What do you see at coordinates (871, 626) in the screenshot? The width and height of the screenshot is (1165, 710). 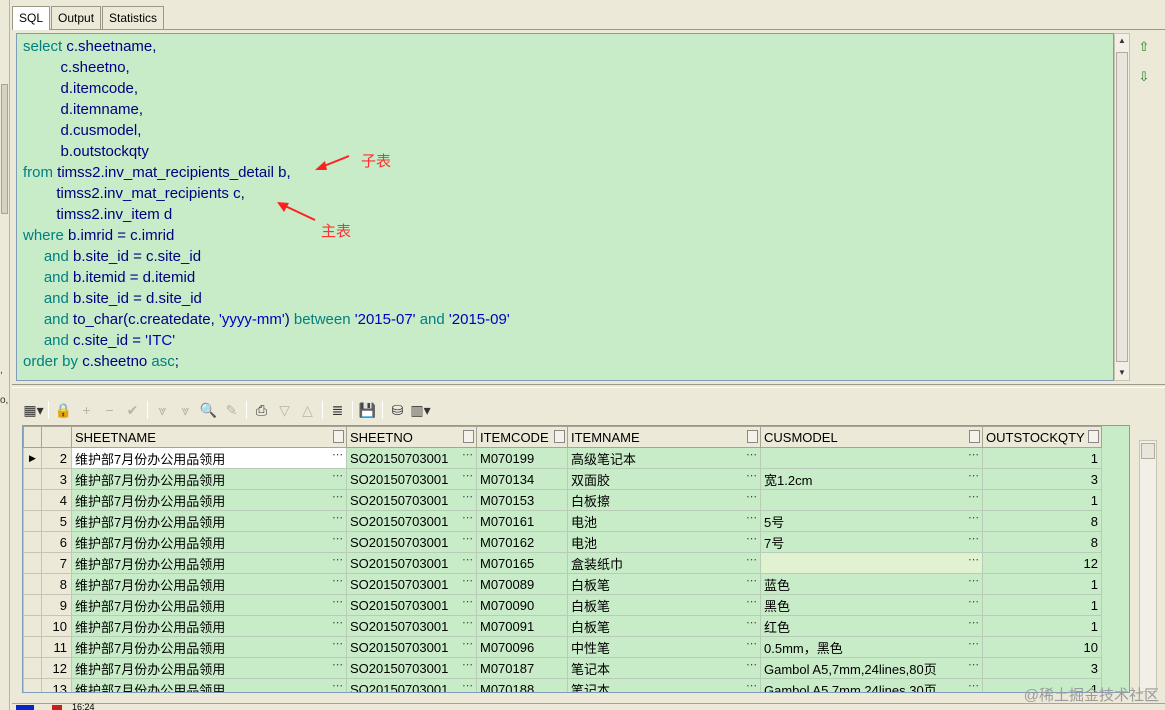 I see `cell-cusmodel: 红色 ⋯` at bounding box center [871, 626].